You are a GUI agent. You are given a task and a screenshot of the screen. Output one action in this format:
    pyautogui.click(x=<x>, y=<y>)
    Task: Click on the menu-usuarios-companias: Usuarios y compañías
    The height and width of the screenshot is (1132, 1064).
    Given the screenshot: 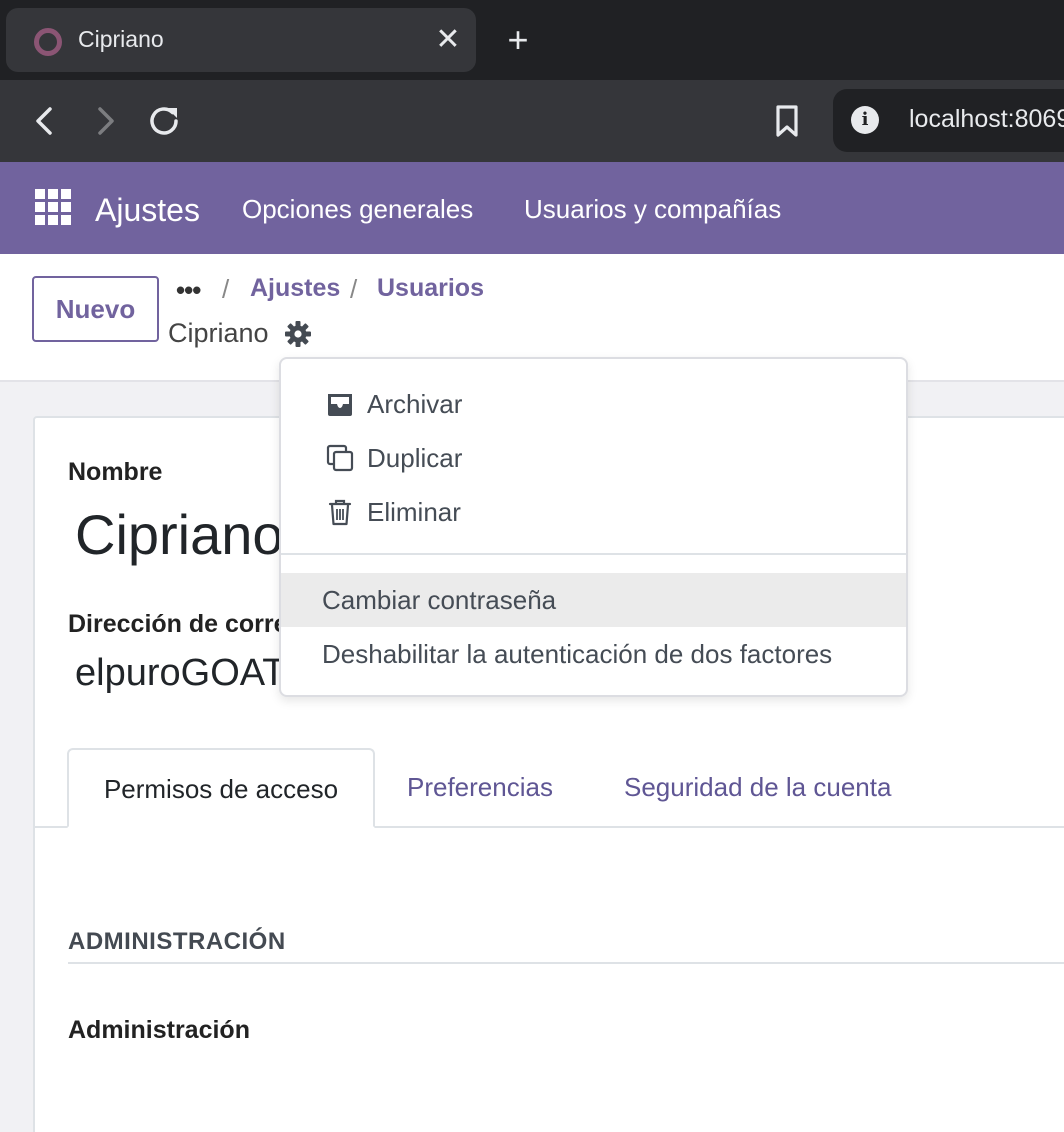 What is the action you would take?
    pyautogui.click(x=652, y=209)
    